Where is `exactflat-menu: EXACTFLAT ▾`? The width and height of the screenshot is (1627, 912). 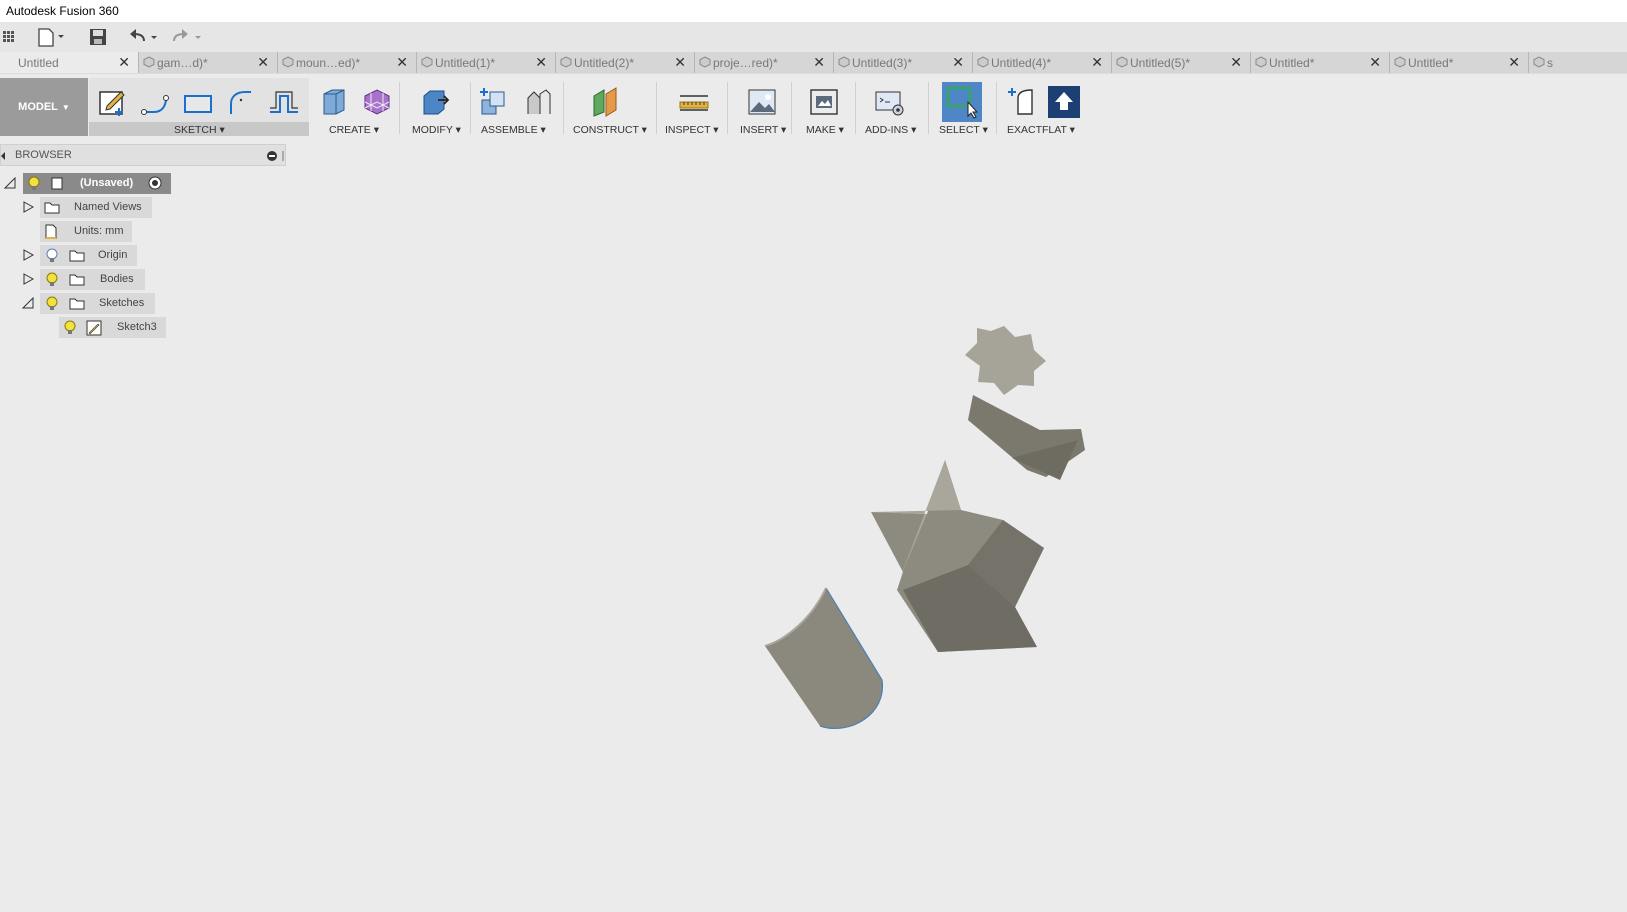
exactflat-menu: EXACTFLAT ▾ is located at coordinates (1041, 130).